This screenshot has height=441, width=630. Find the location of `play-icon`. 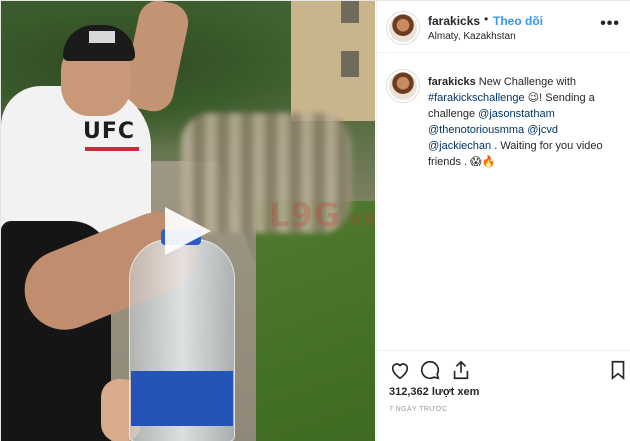

play-icon is located at coordinates (188, 231).